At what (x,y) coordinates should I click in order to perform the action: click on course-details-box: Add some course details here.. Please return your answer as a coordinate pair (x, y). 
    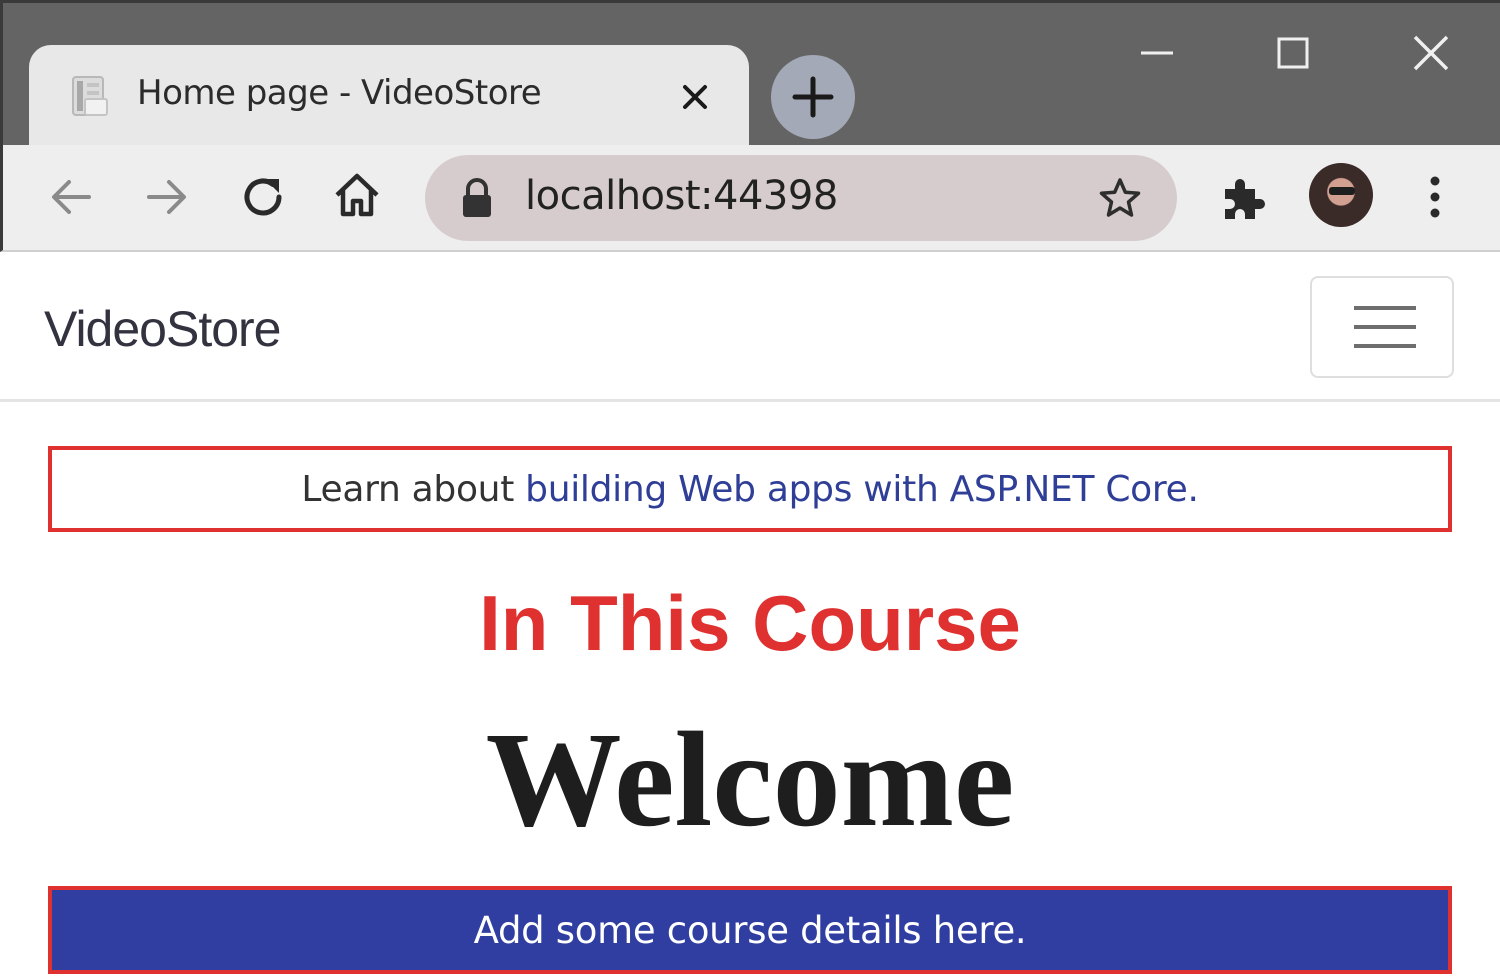
    Looking at the image, I should click on (750, 930).